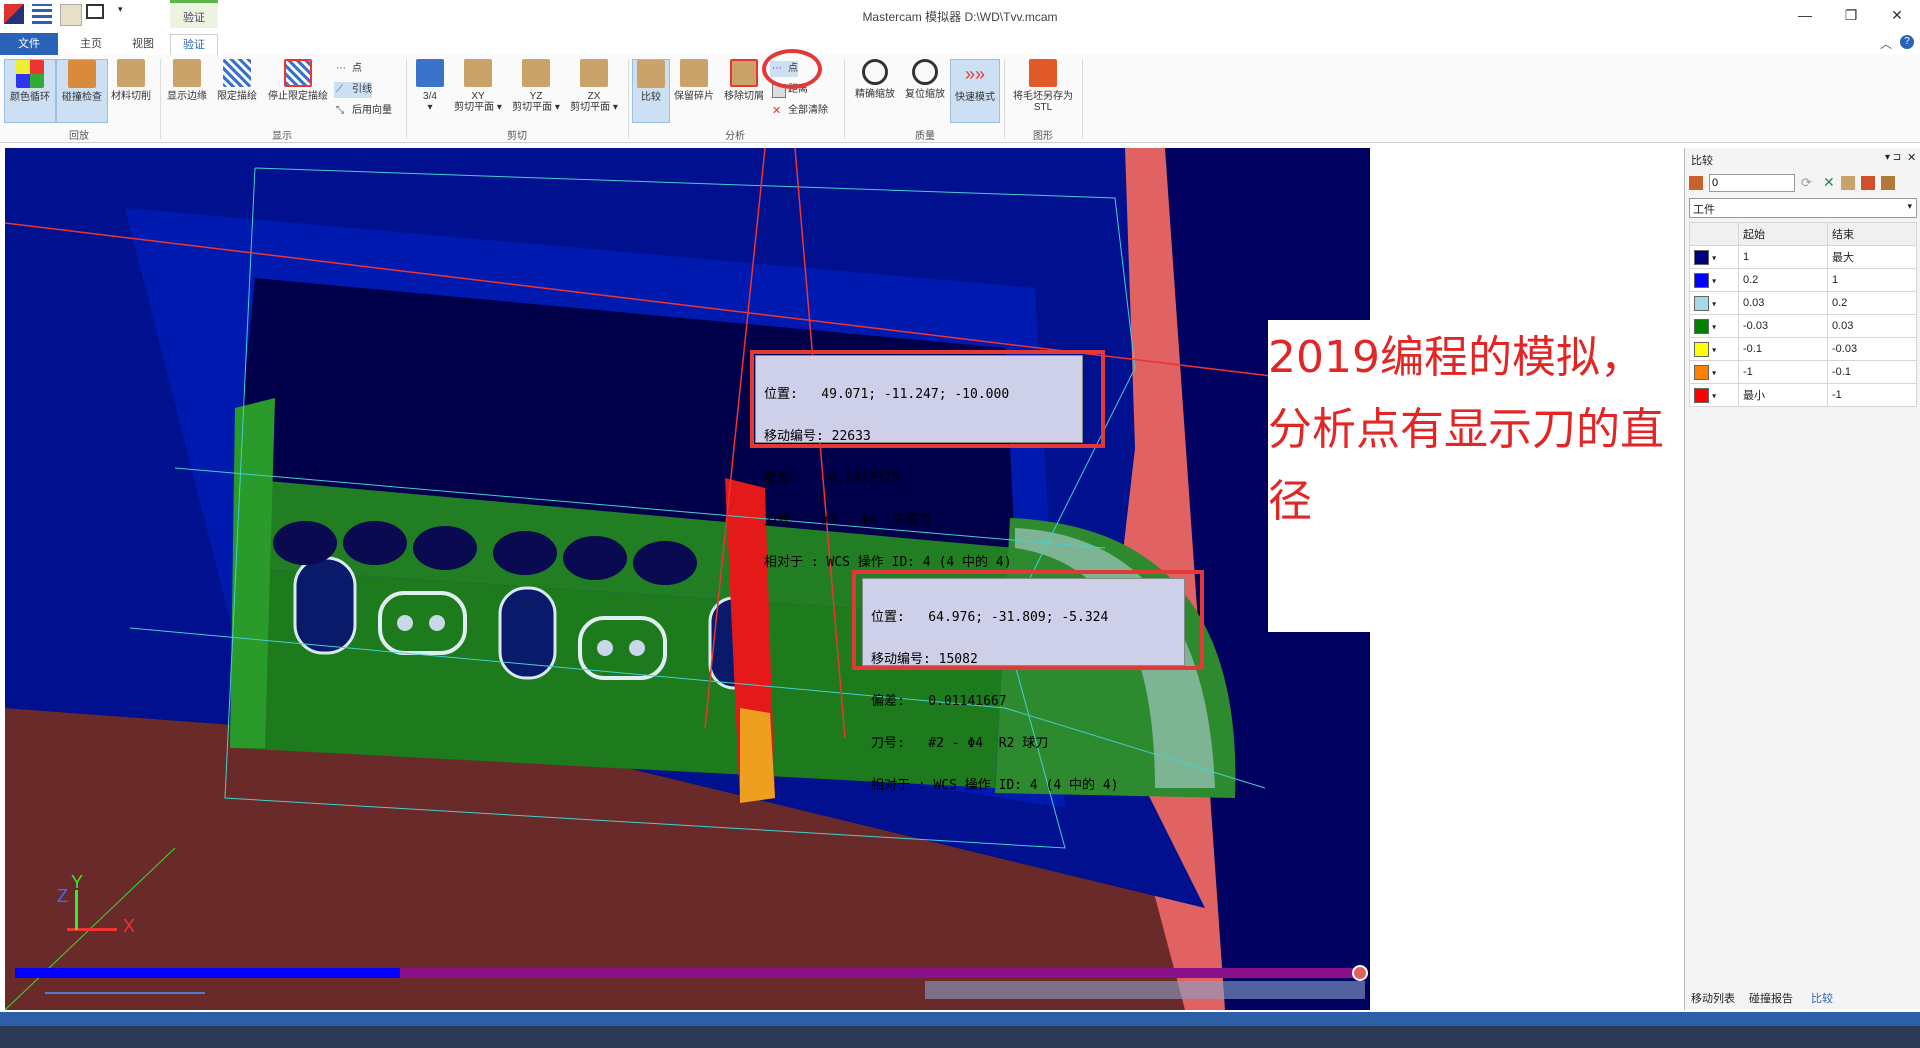  I want to click on xy-plane-icon, so click(478, 73).